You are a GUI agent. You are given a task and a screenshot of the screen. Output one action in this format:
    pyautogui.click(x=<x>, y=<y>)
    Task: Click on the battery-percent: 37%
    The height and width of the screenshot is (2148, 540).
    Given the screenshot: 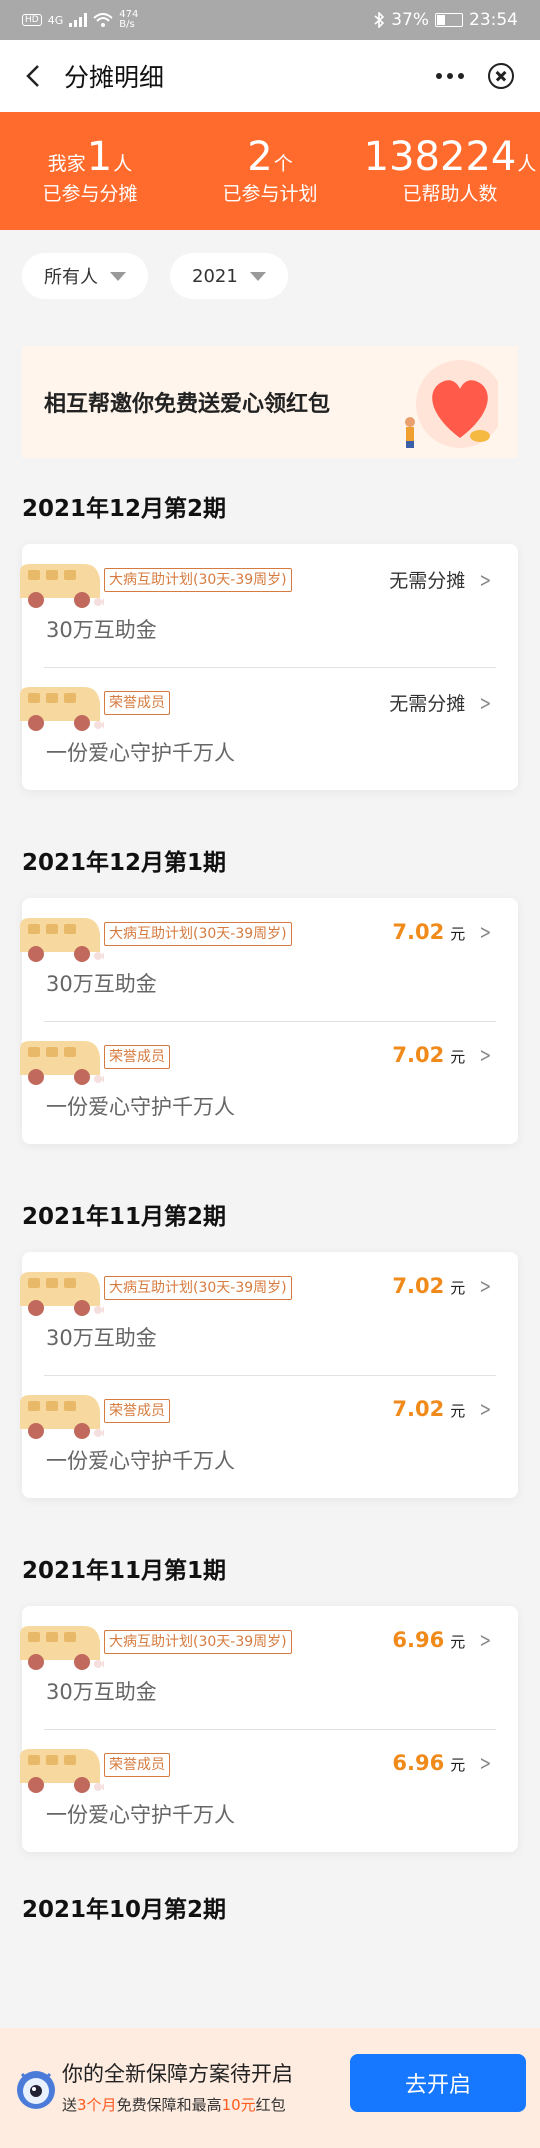 What is the action you would take?
    pyautogui.click(x=410, y=20)
    